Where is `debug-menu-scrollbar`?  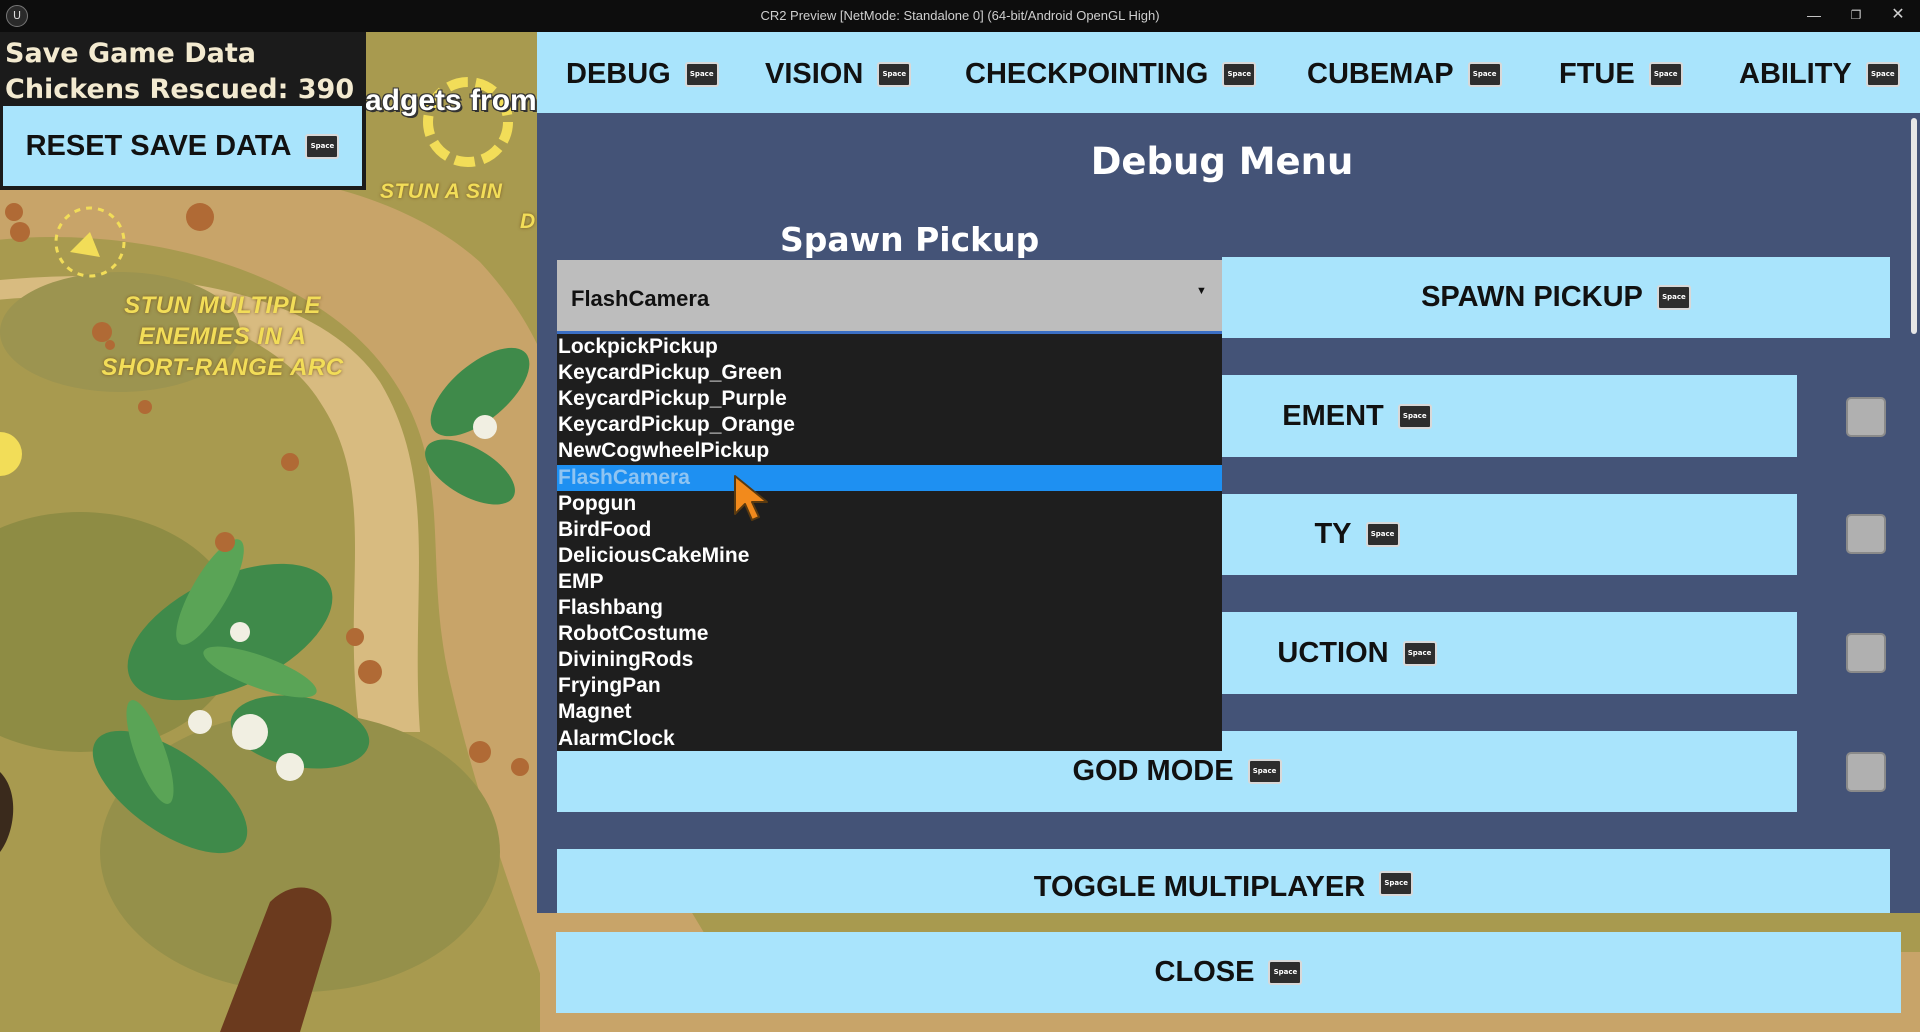
debug-menu-scrollbar is located at coordinates (1914, 226).